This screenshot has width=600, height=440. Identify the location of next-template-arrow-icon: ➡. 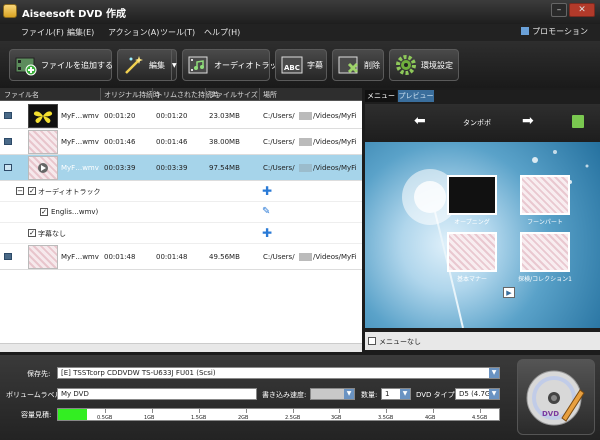
(528, 121).